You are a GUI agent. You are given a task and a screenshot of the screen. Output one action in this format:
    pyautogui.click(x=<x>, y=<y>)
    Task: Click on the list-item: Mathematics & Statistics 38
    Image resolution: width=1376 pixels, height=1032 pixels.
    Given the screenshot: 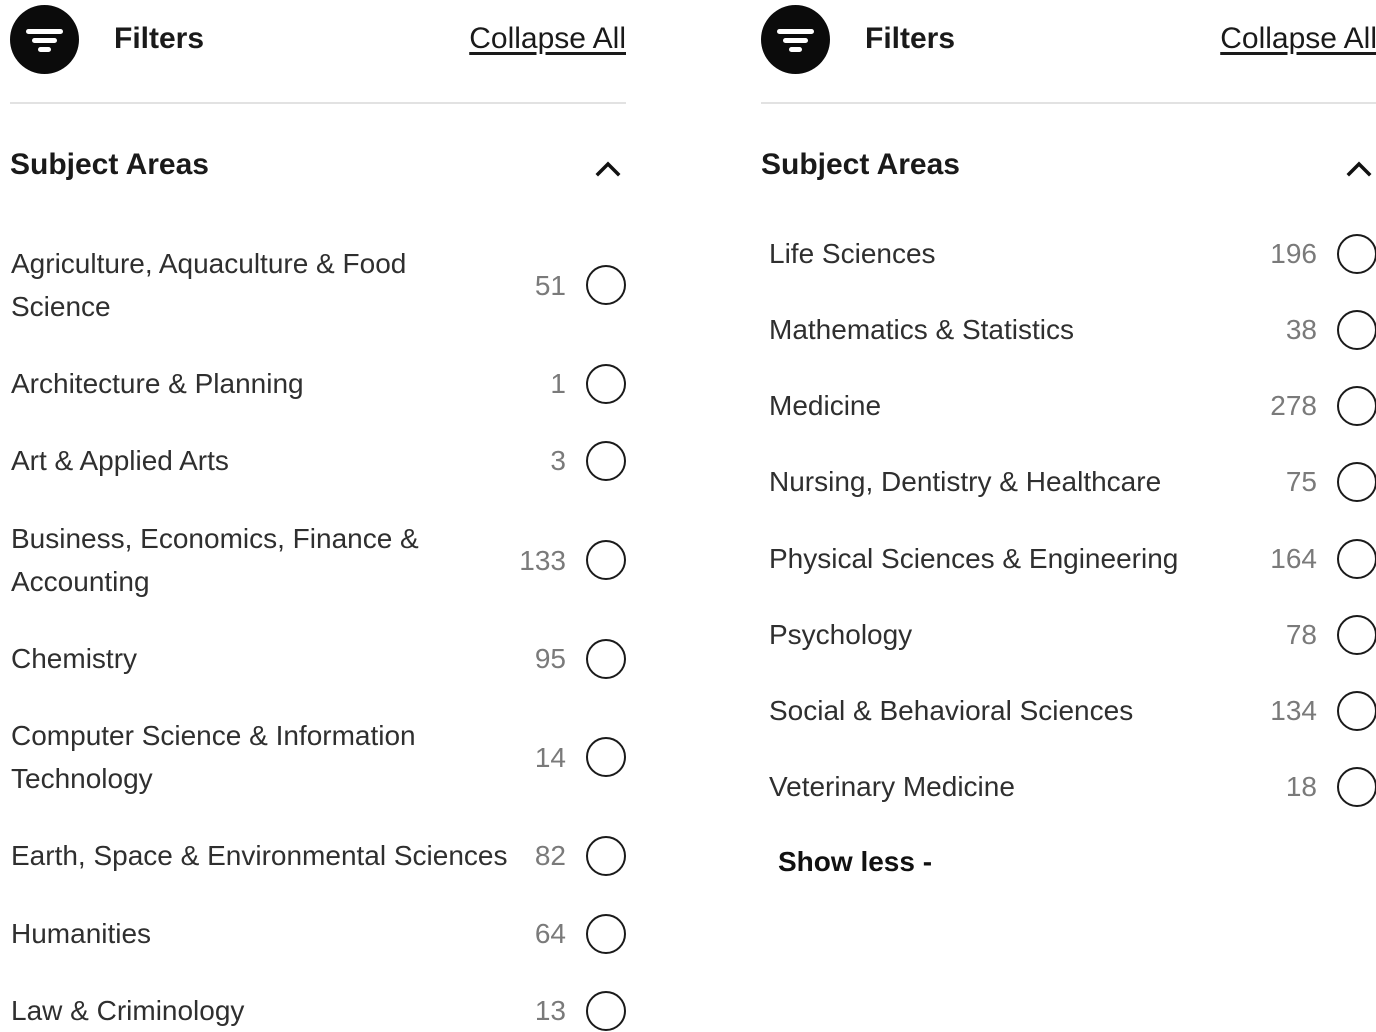 What is the action you would take?
    pyautogui.click(x=1068, y=329)
    